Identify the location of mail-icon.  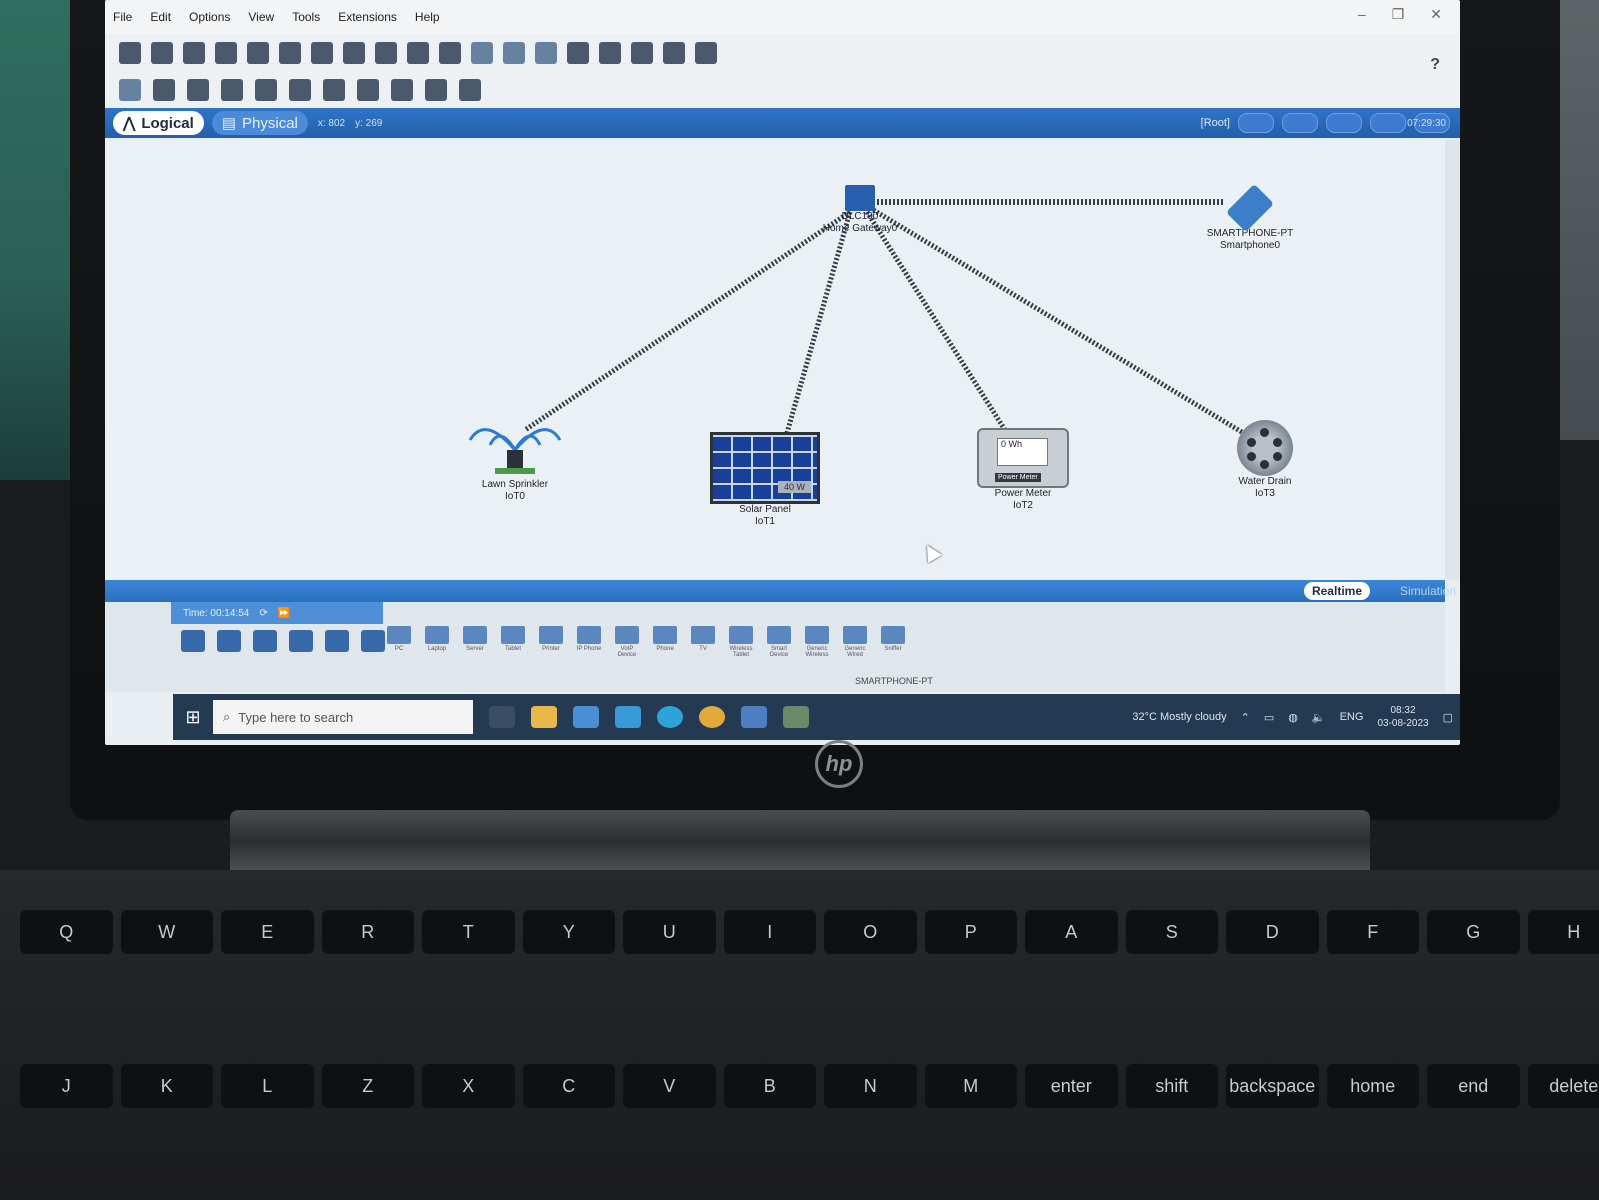
(628, 717).